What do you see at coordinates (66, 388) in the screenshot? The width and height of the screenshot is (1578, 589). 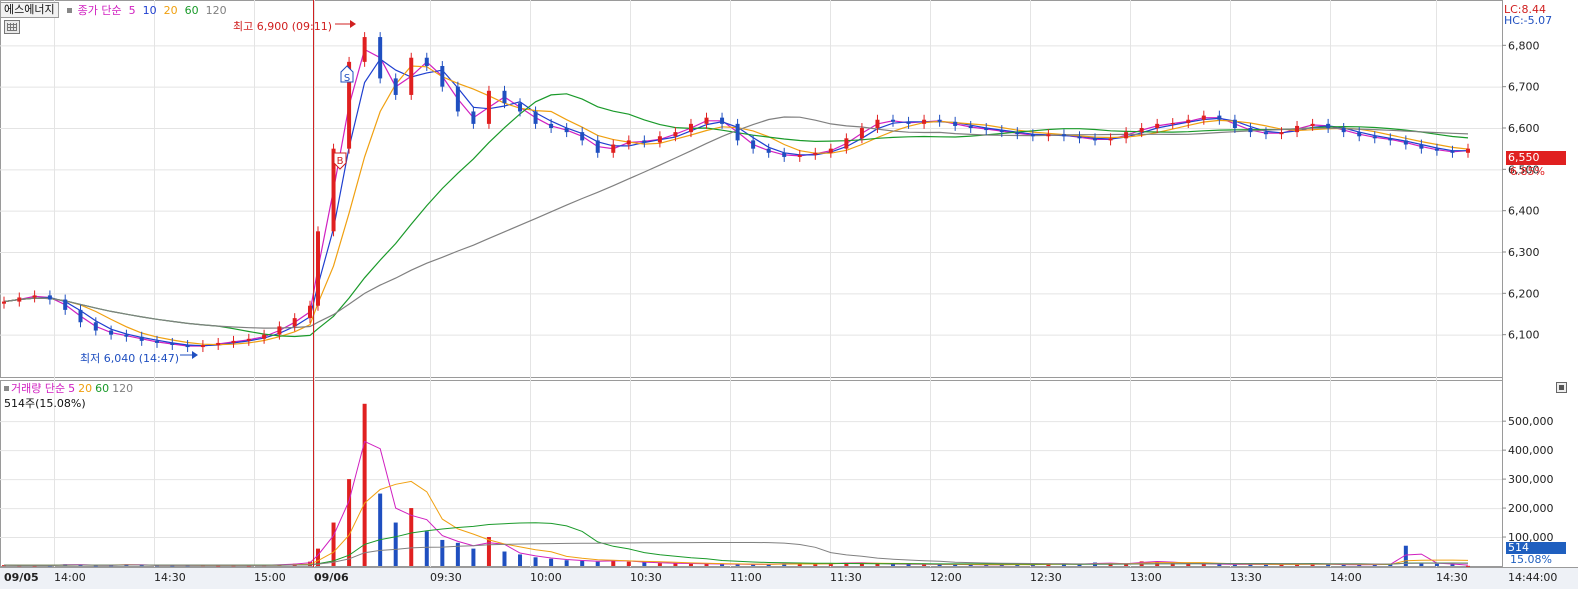 I see `volume-legend-bar: 거래량 단순 5 20 60 120` at bounding box center [66, 388].